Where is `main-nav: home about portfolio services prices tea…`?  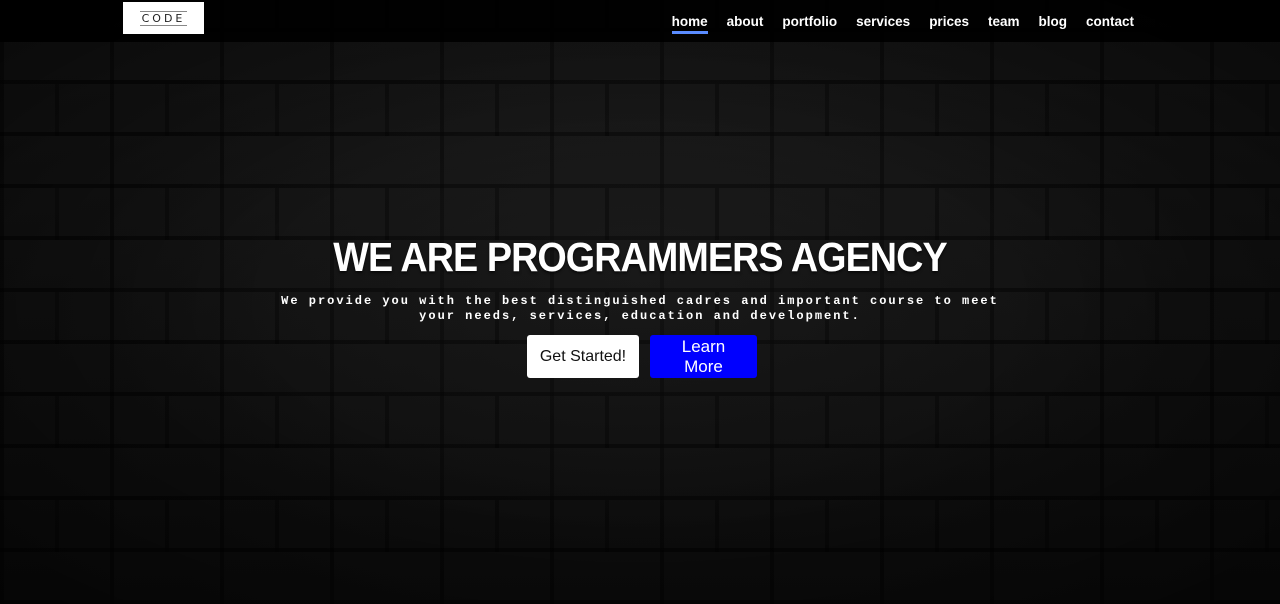 main-nav: home about portfolio services prices tea… is located at coordinates (902, 21).